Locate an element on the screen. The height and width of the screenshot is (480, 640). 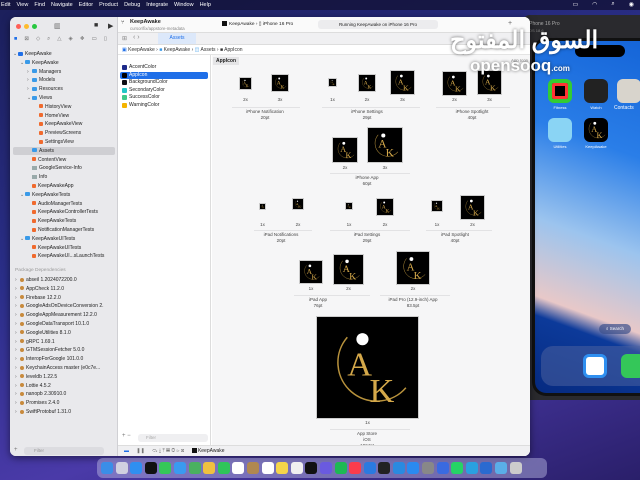
sidebar-toggle-icon: ▥ is located at coordinates (57, 26).